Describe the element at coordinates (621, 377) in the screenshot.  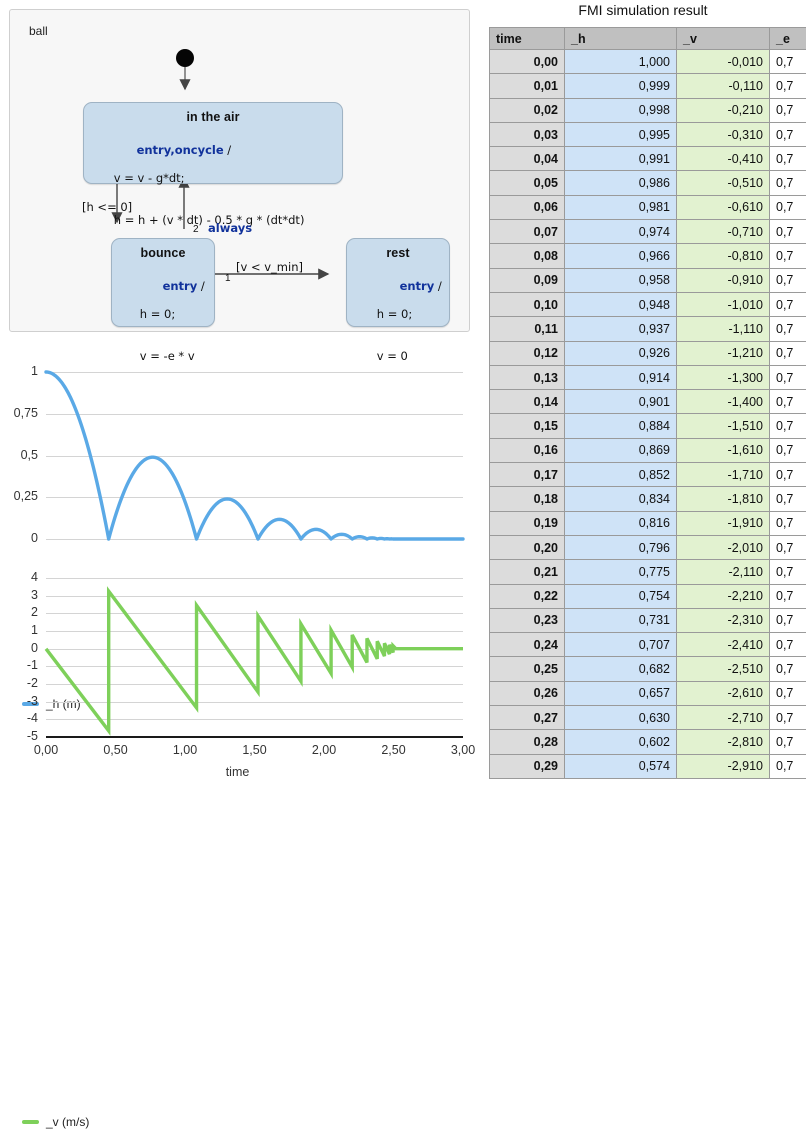
I see `table-cell-h: 0,914` at that location.